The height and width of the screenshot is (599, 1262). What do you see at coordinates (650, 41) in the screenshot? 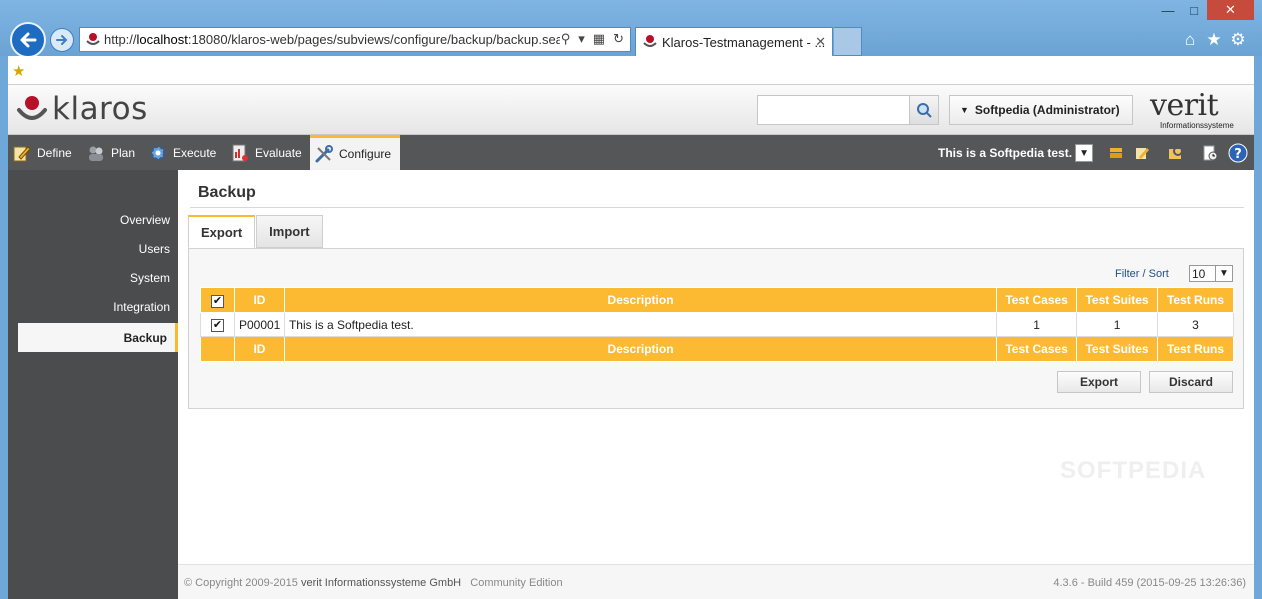
I see `klaros-favicon-icon` at bounding box center [650, 41].